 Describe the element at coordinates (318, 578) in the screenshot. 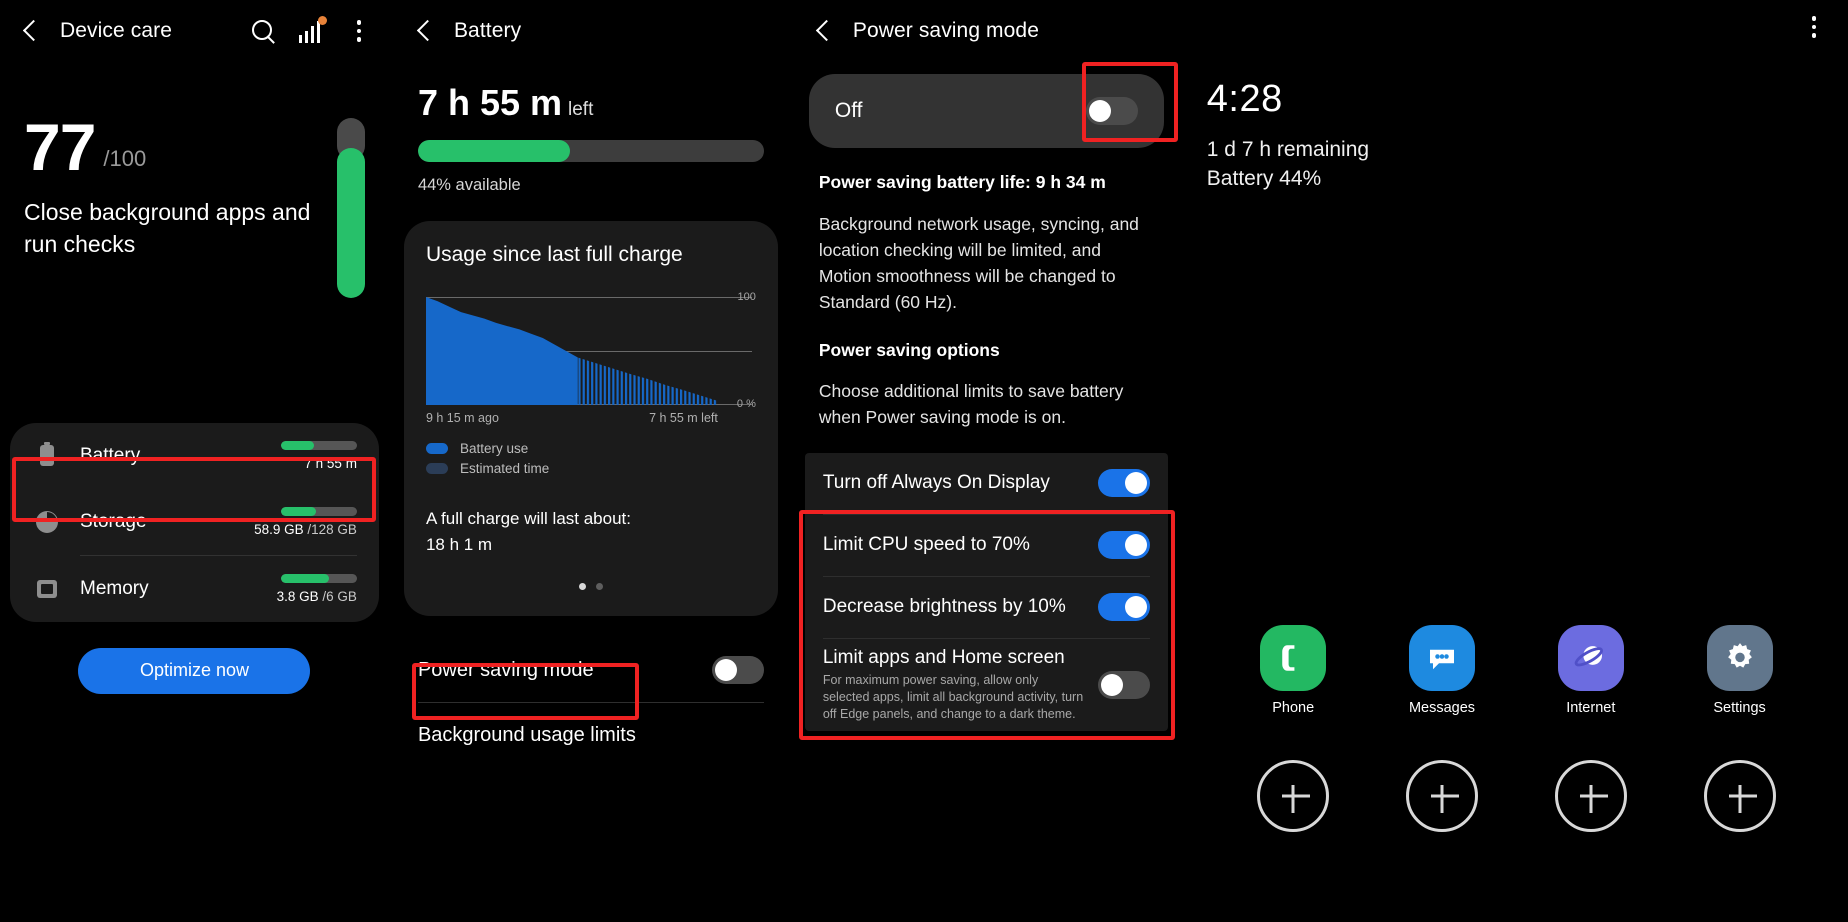

I see `memory-mini-bar` at that location.